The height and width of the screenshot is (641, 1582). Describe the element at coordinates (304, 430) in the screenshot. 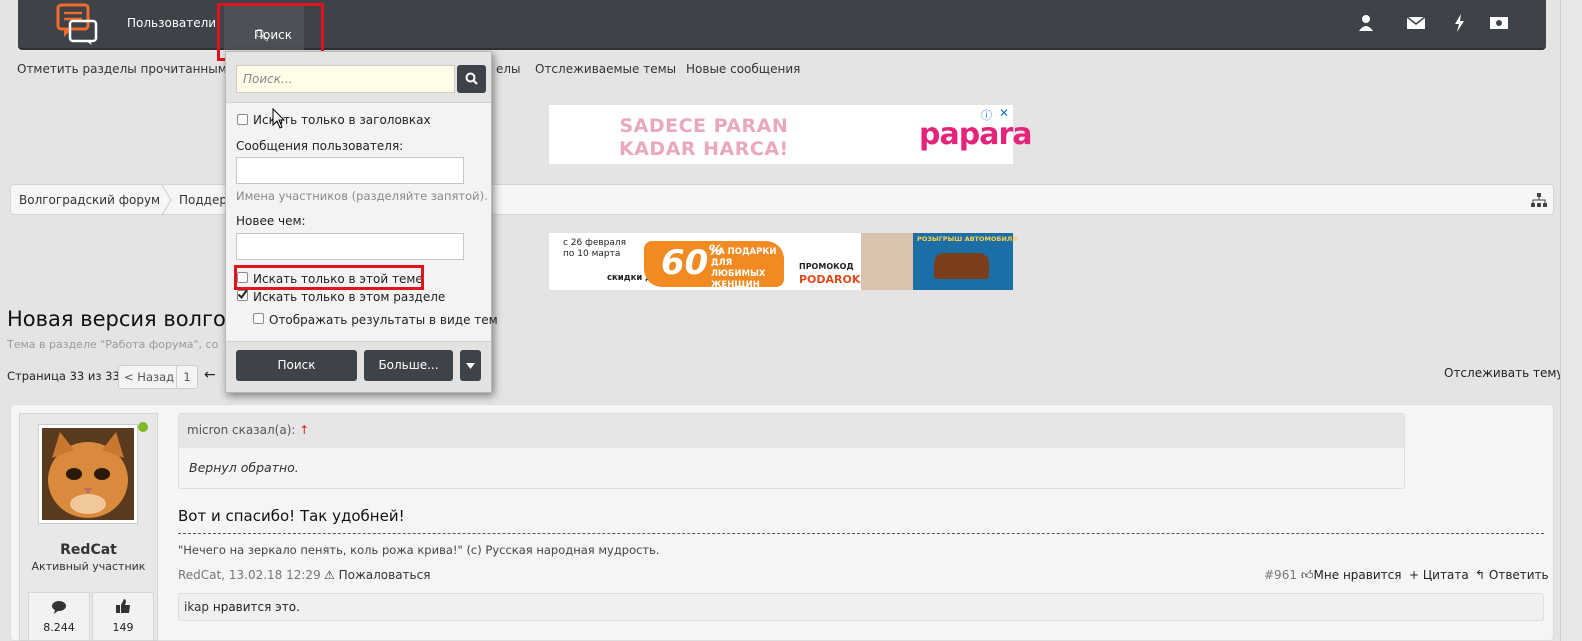

I see `quote-jump-arrow: ↑` at that location.